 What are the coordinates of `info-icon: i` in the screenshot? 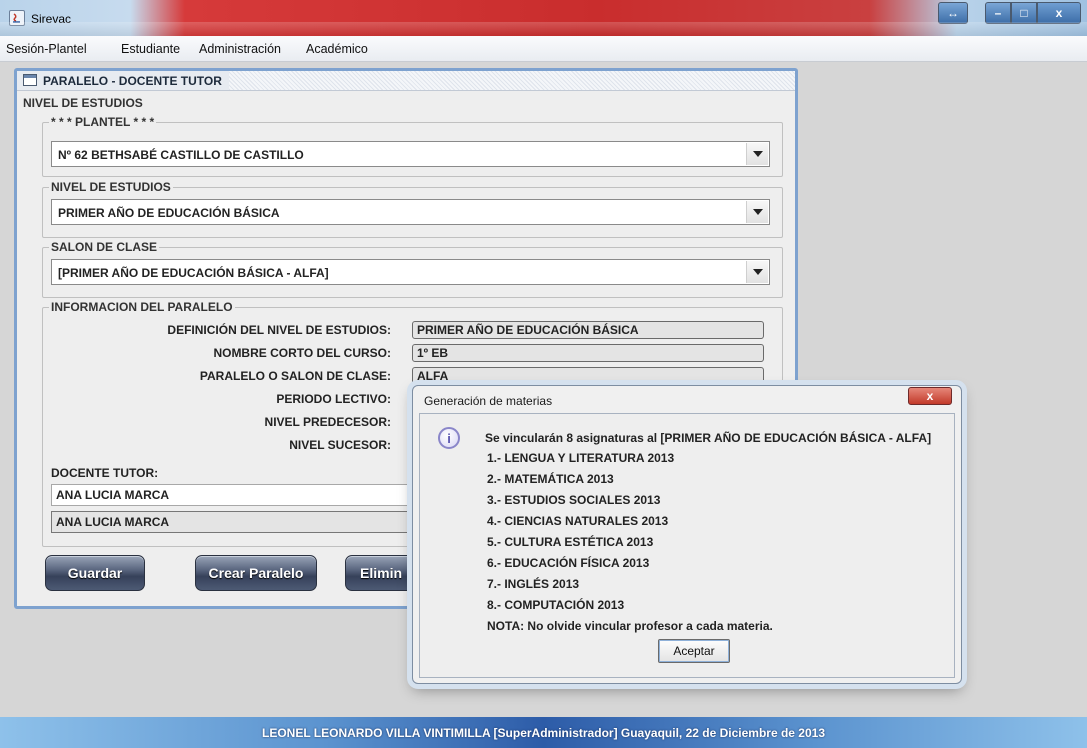 It's located at (449, 438).